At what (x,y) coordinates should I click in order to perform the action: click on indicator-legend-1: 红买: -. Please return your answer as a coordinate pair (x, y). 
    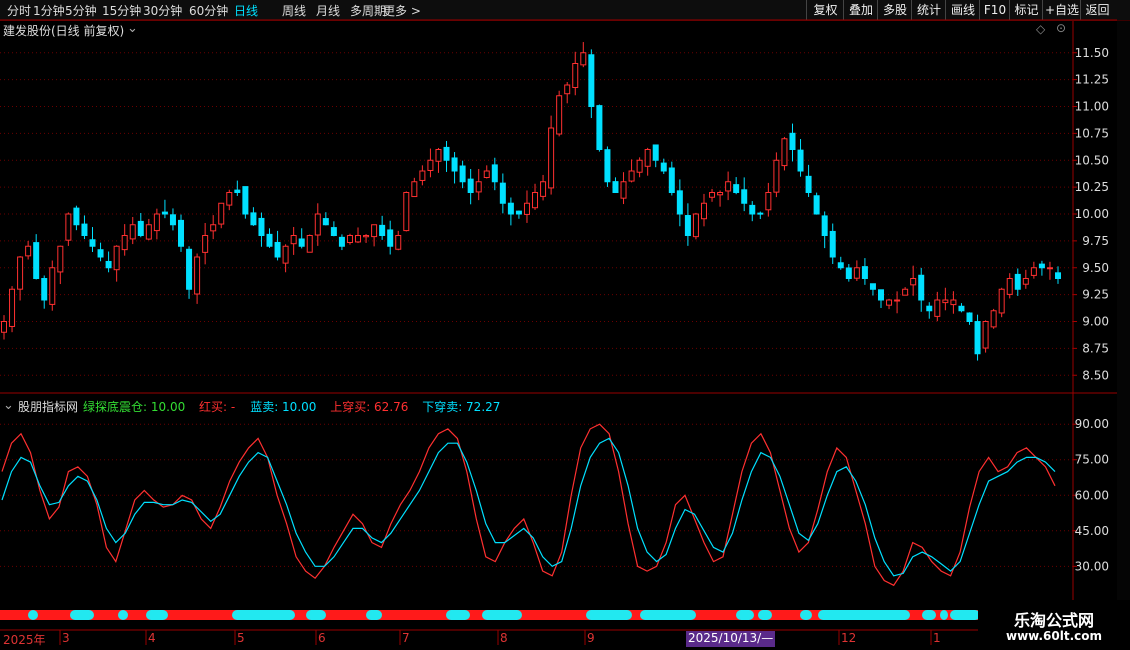
    Looking at the image, I should click on (217, 407).